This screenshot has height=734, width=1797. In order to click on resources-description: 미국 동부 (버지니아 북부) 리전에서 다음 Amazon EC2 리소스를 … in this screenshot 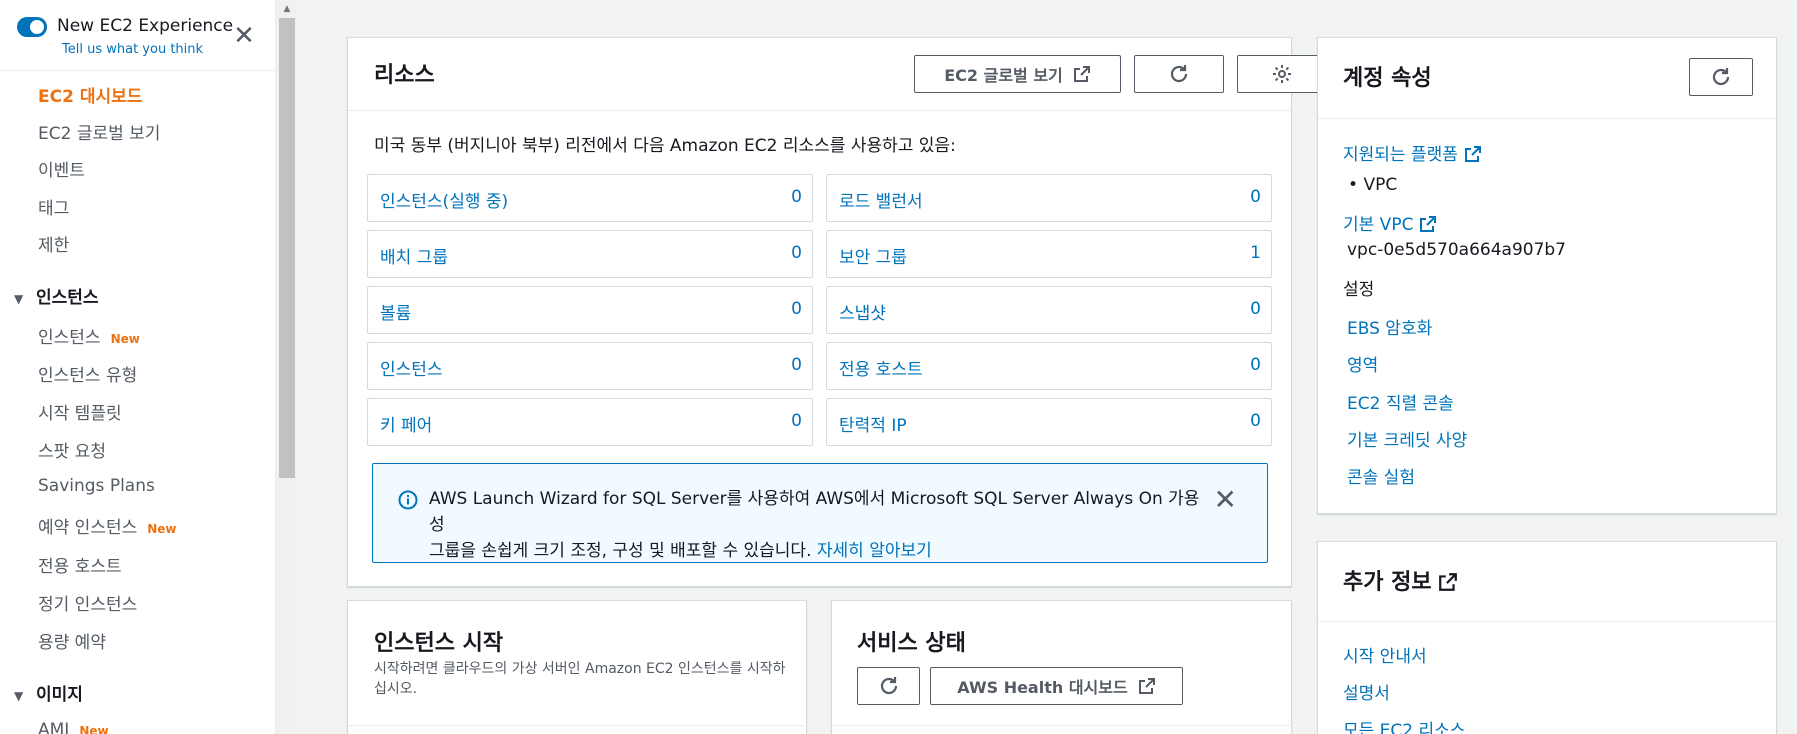, I will do `click(665, 146)`.